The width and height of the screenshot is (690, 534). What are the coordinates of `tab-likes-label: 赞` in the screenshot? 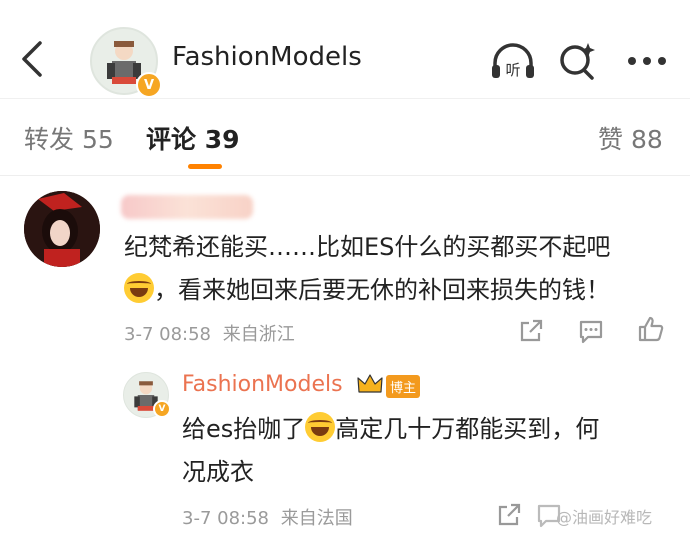 It's located at (611, 139).